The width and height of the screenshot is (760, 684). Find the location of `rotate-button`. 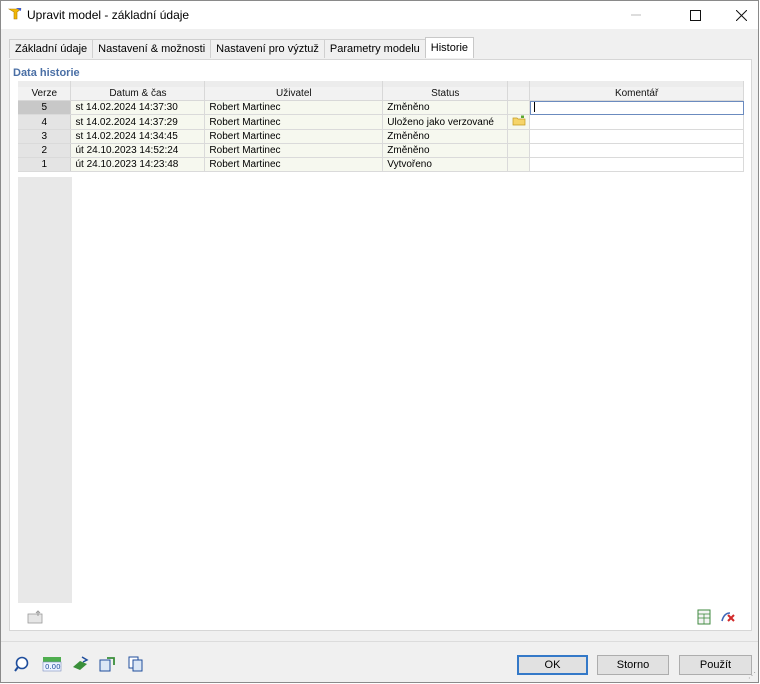

rotate-button is located at coordinates (80, 664).